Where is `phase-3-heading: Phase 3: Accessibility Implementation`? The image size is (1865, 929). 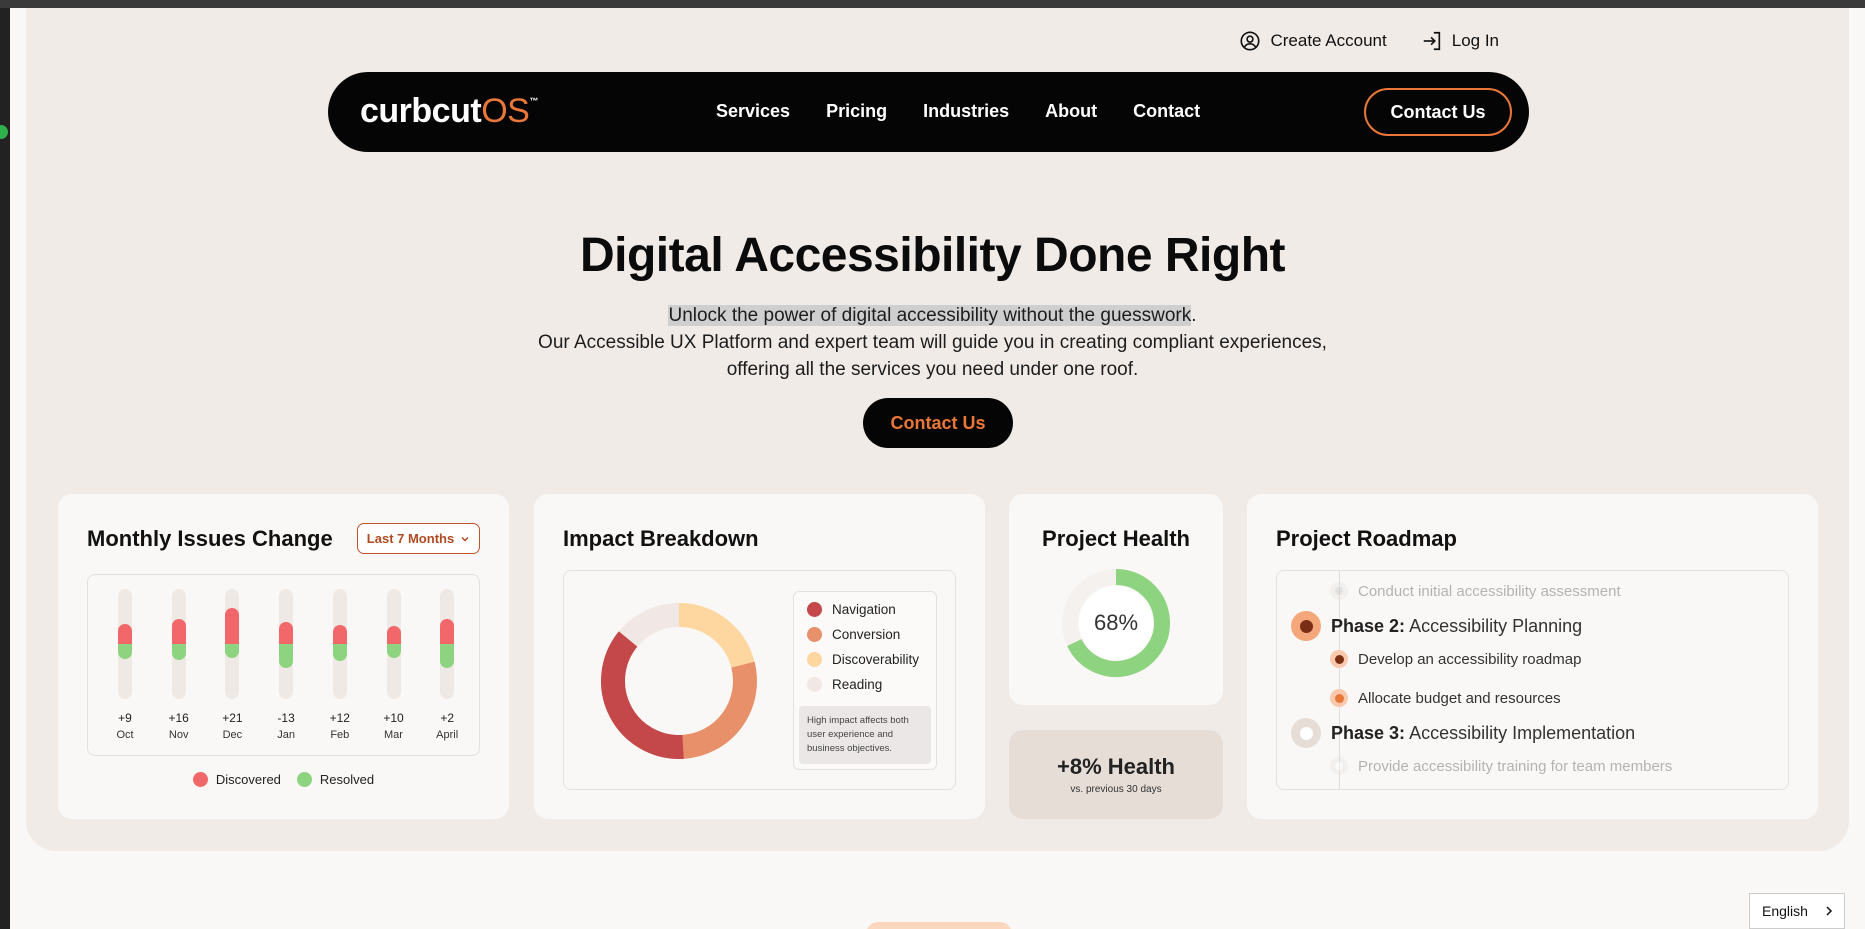 phase-3-heading: Phase 3: Accessibility Implementation is located at coordinates (1483, 733).